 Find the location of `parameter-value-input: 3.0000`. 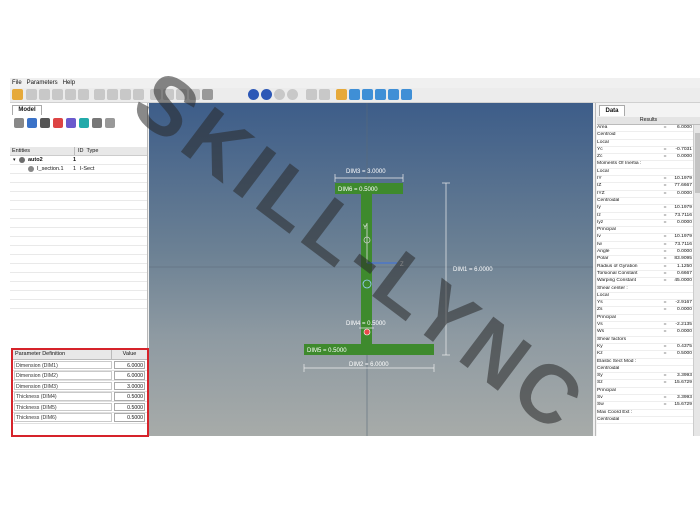

parameter-value-input: 3.0000 is located at coordinates (129, 386).